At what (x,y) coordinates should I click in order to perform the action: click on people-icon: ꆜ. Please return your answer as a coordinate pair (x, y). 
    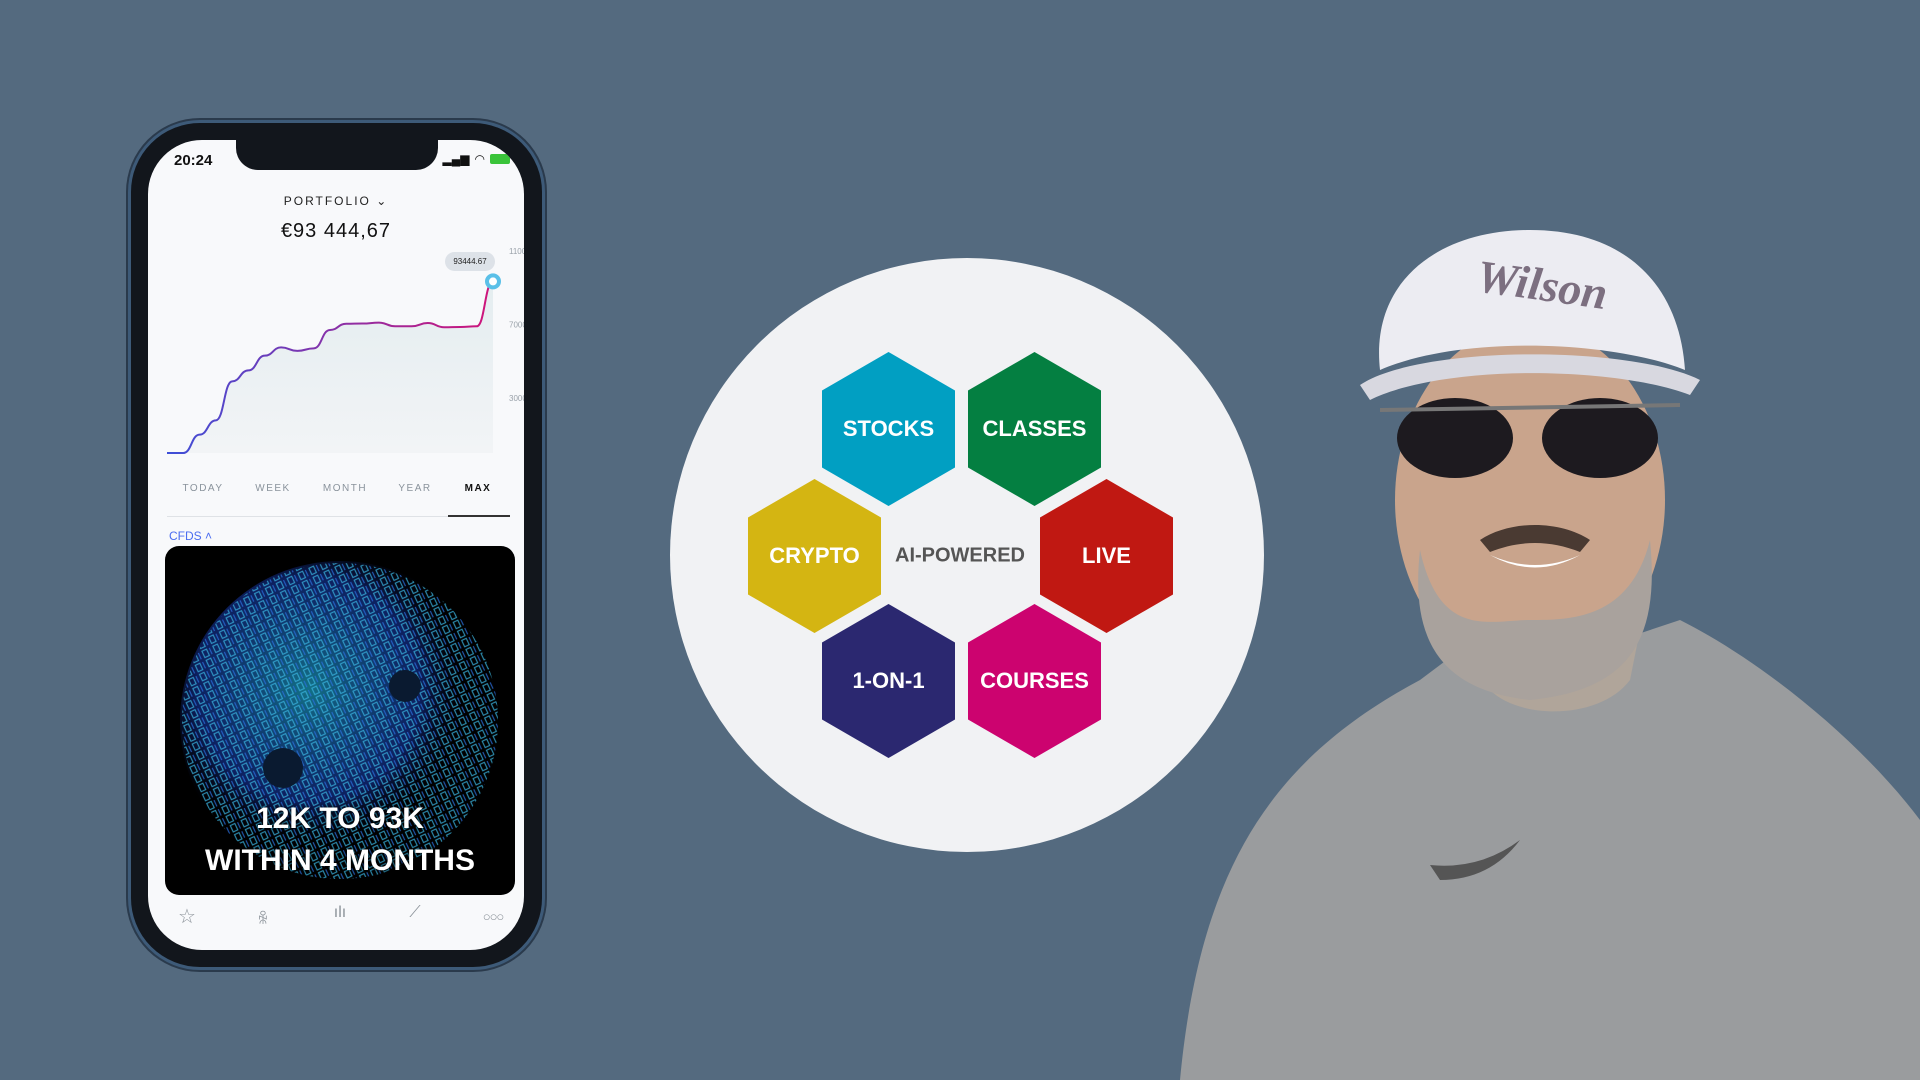
    Looking at the image, I should click on (263, 918).